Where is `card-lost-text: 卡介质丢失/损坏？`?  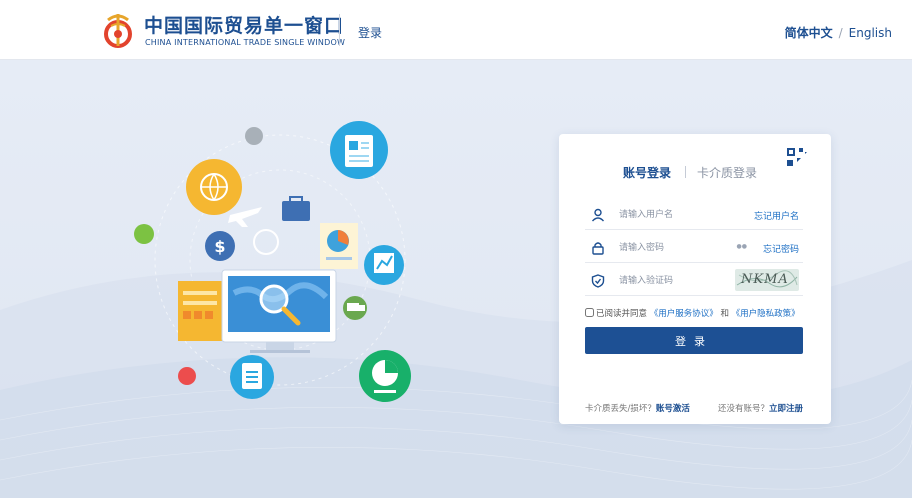
card-lost-text: 卡介质丢失/损坏？ is located at coordinates (620, 409).